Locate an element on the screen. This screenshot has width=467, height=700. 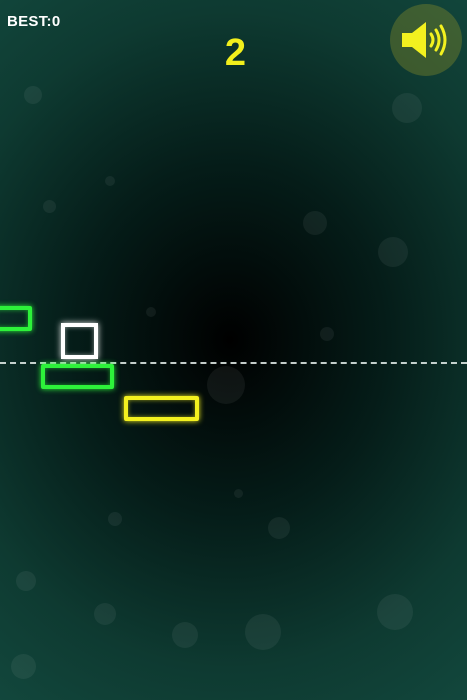
speaker-volume-icon is located at coordinates (424, 40).